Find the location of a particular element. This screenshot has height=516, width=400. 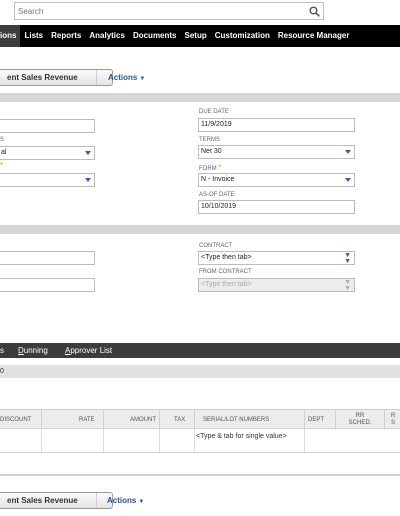

classification-header is located at coordinates (200, 229).